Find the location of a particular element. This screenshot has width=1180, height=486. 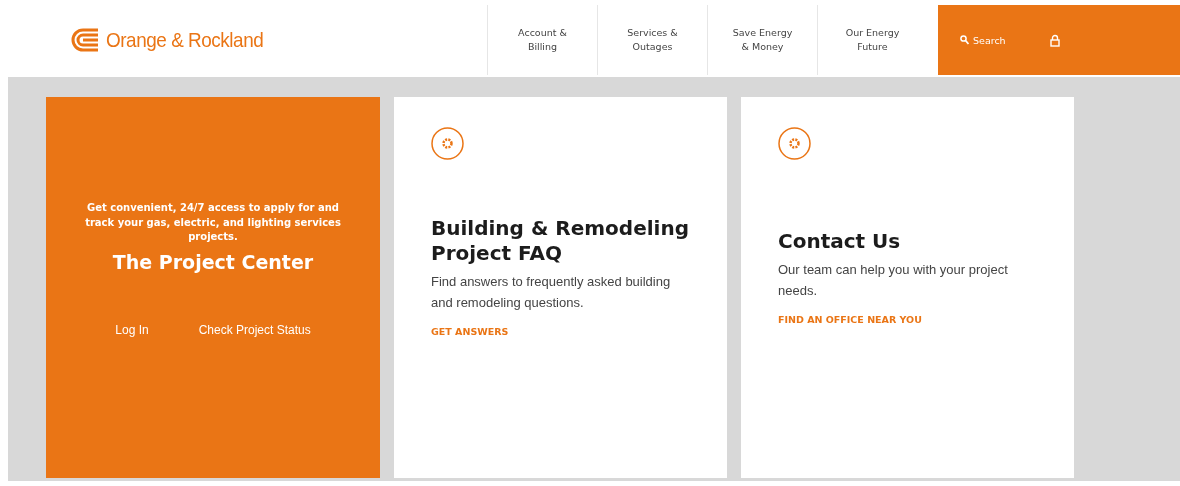

nav-link: Services & Outages is located at coordinates (652, 40).